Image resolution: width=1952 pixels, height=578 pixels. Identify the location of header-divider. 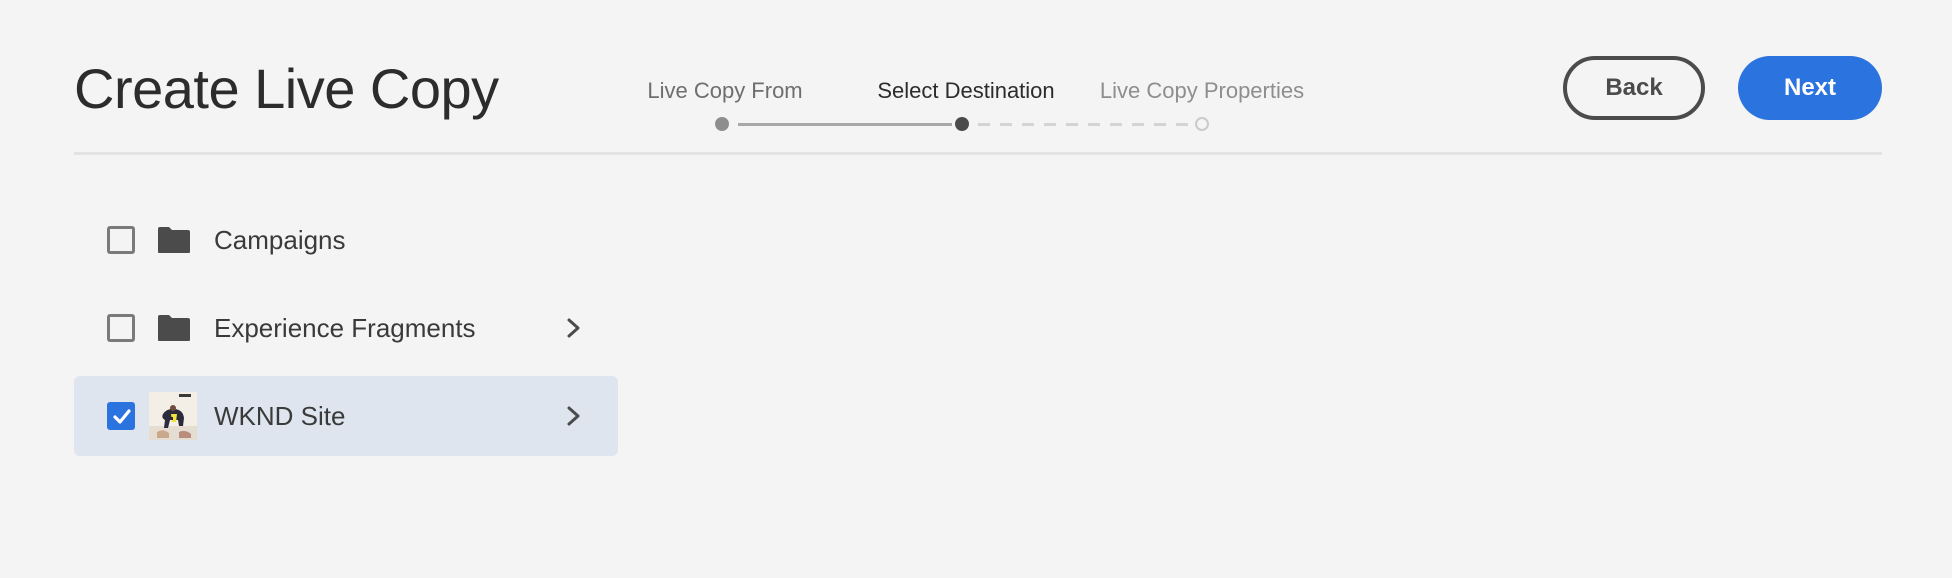
(978, 153).